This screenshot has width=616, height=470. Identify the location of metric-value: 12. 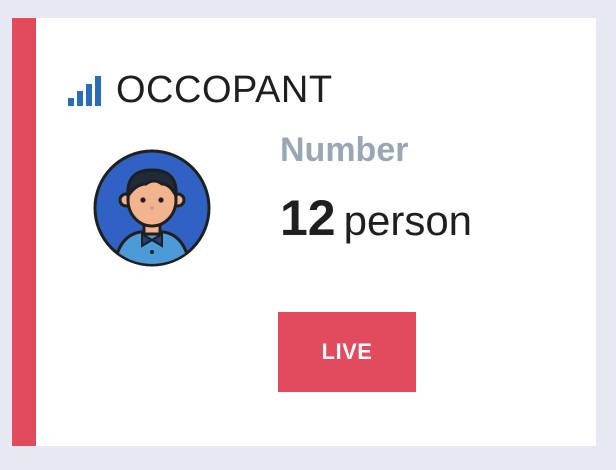
(308, 218).